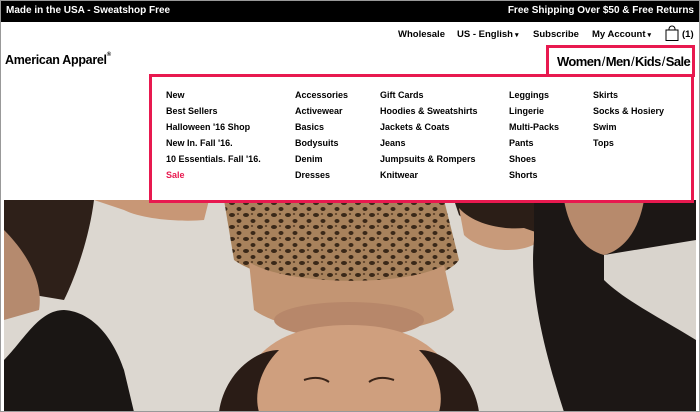 The height and width of the screenshot is (412, 700). I want to click on menu-item-socks-hosiery: Socks & Hosiery, so click(628, 111).